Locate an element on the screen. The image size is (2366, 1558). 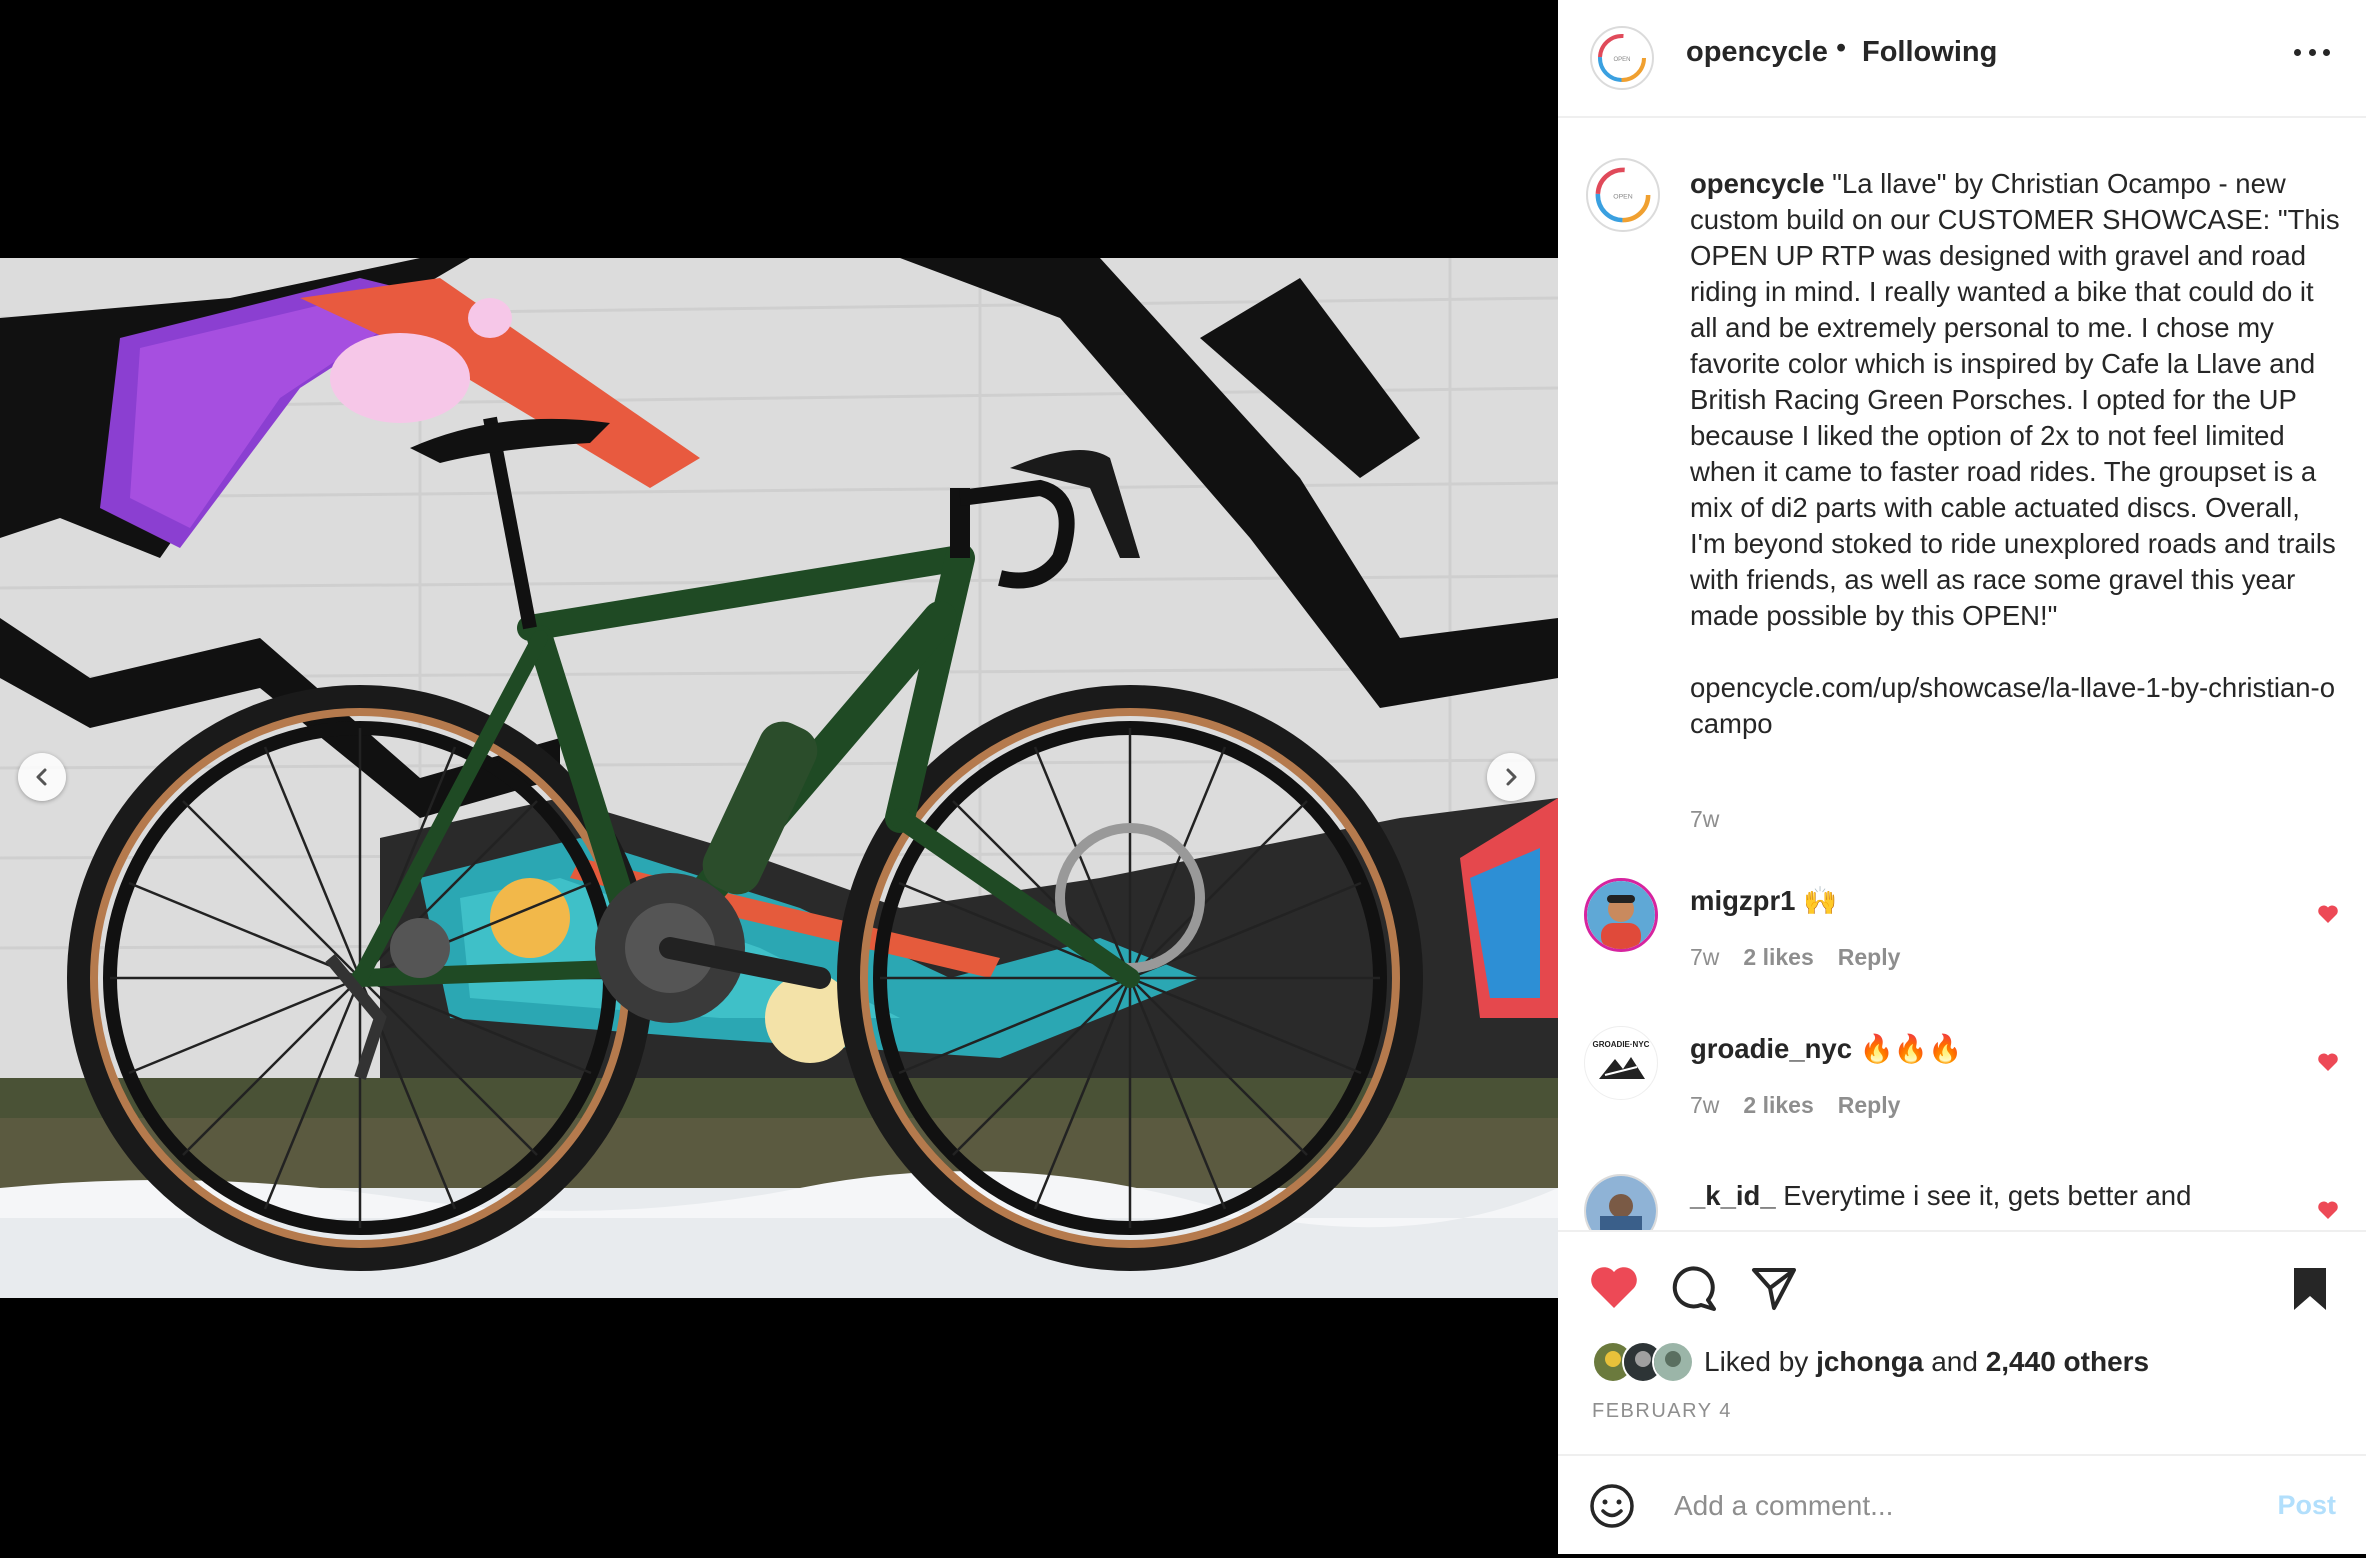
chevron-left-icon is located at coordinates (41, 777).